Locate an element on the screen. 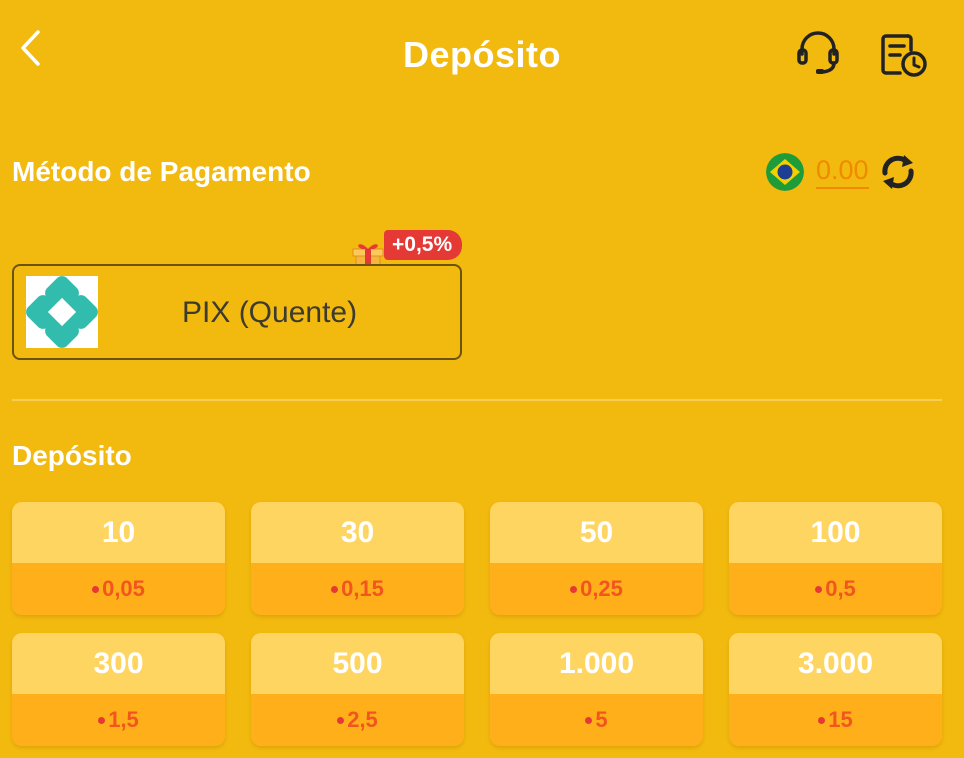  headset-icon is located at coordinates (818, 52).